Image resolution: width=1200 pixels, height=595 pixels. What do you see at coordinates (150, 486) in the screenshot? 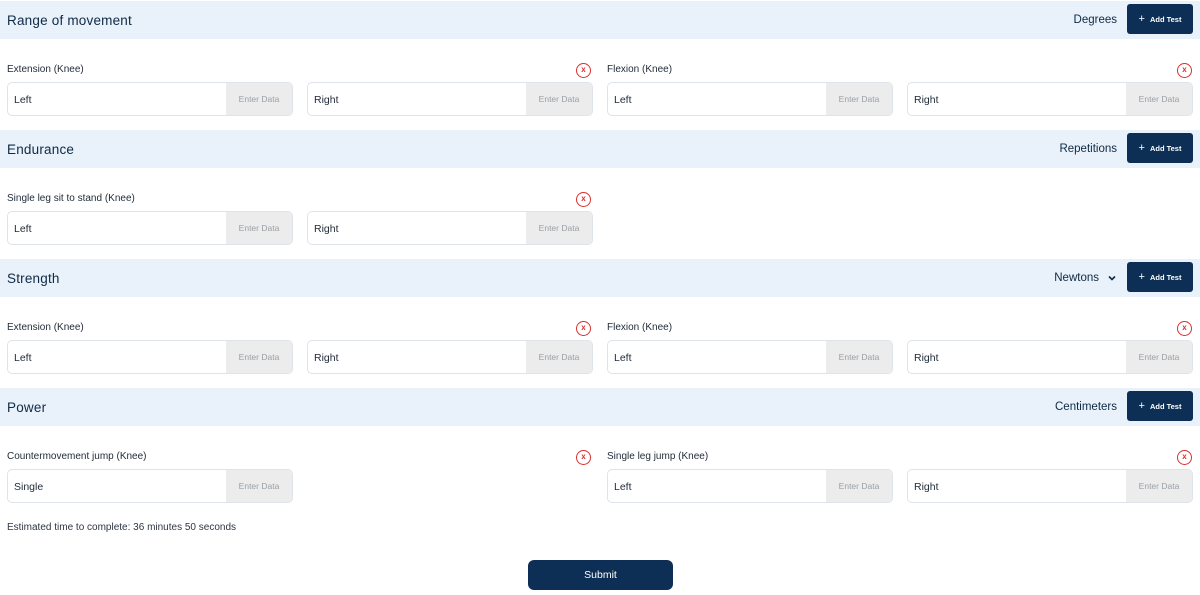
I see `field-single: Single` at bounding box center [150, 486].